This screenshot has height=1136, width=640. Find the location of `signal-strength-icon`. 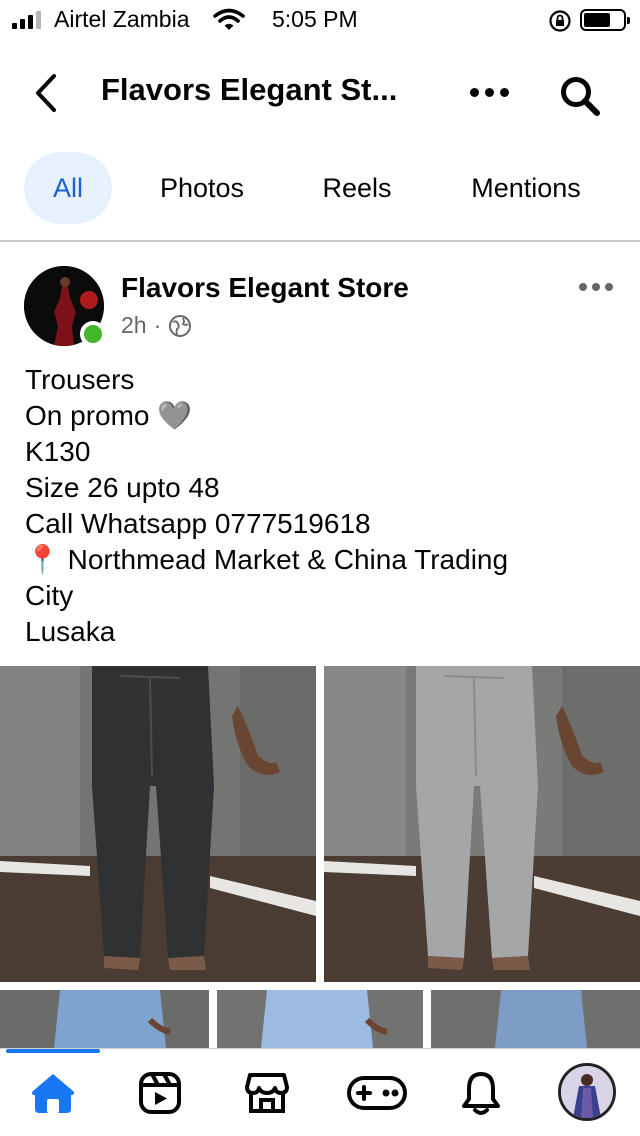

signal-strength-icon is located at coordinates (26, 20).